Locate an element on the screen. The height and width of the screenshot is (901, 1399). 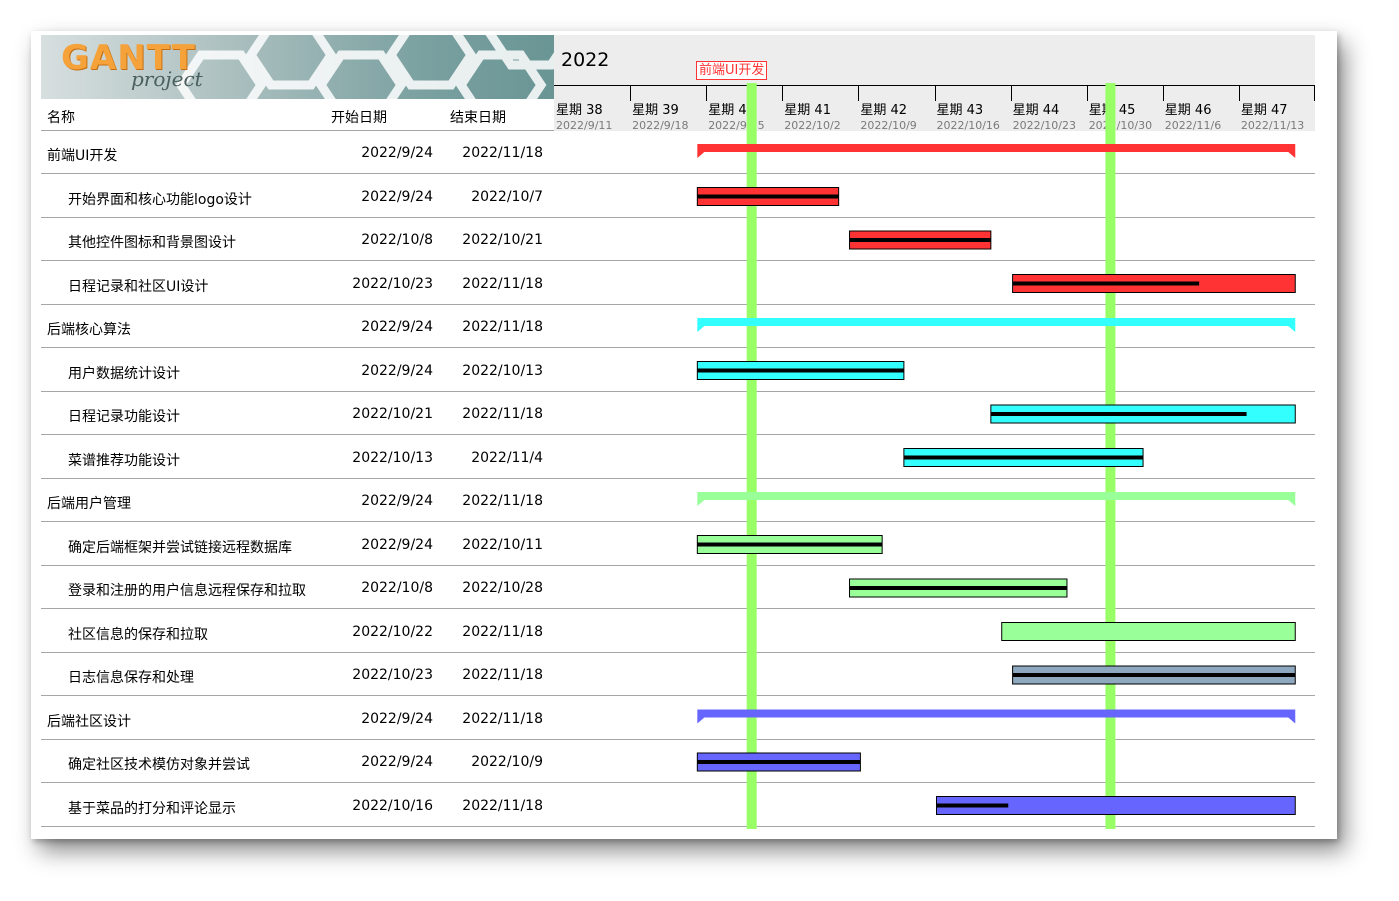
task-bar is located at coordinates (1148, 631).